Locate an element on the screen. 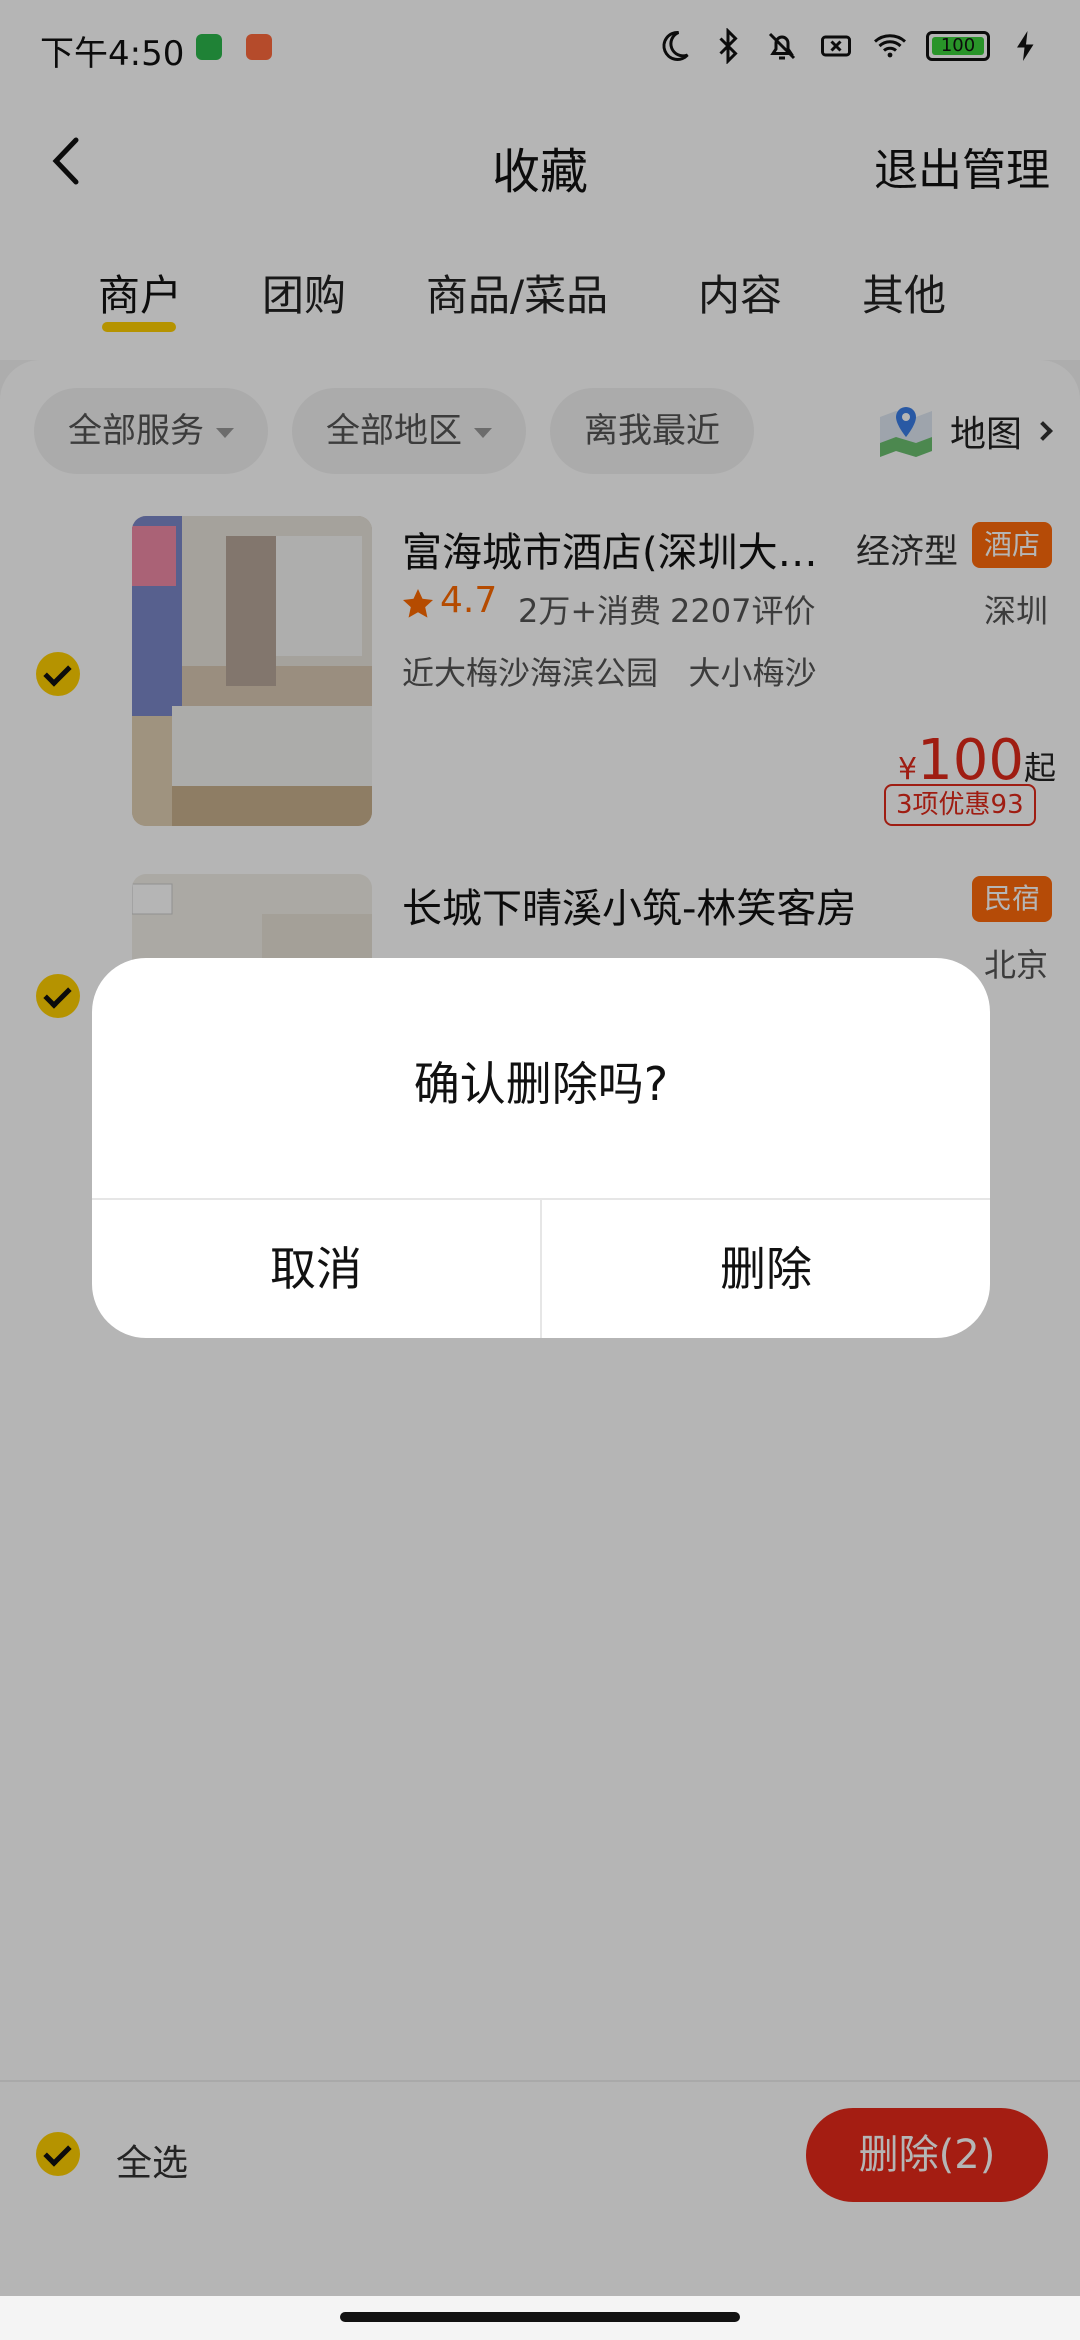  confirm-delete-button: 删除 is located at coordinates (766, 1269).